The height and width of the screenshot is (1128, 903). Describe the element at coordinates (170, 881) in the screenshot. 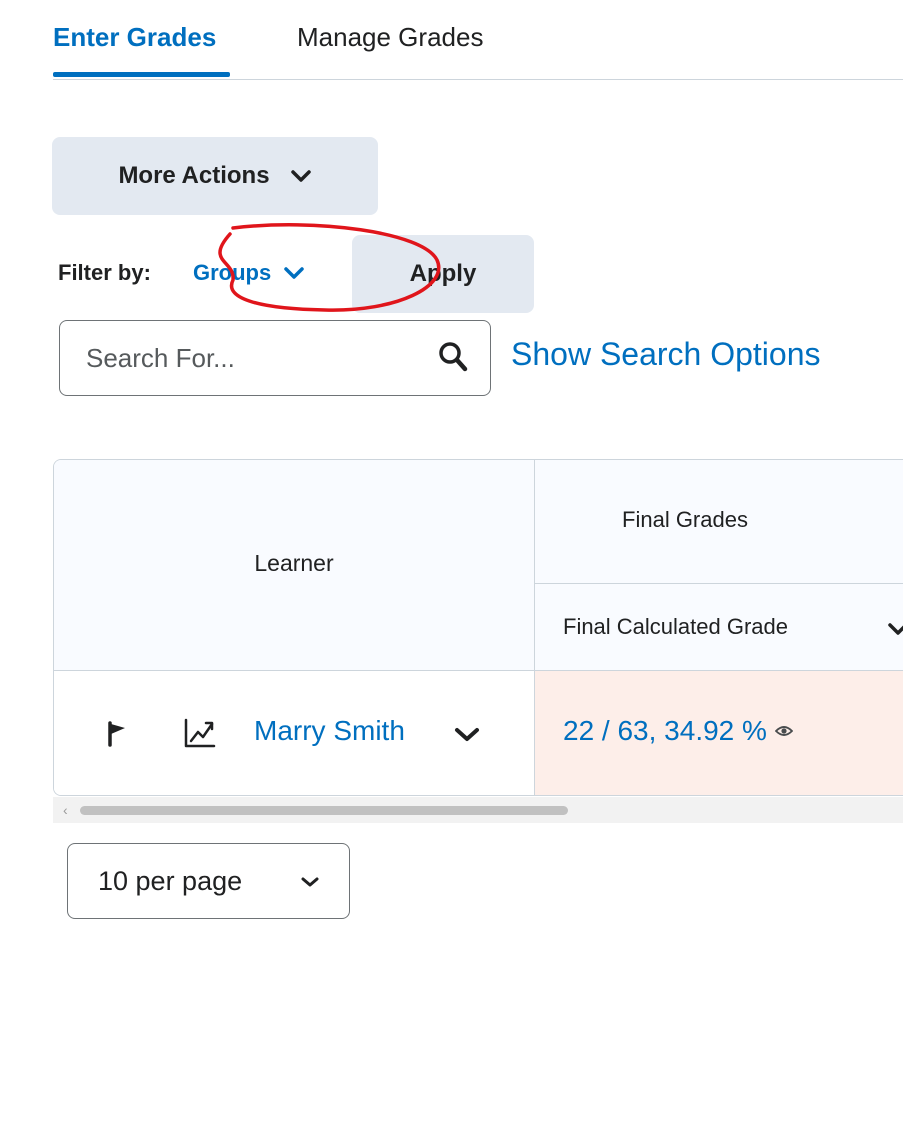

I see `per-page-label: 10 per page` at that location.